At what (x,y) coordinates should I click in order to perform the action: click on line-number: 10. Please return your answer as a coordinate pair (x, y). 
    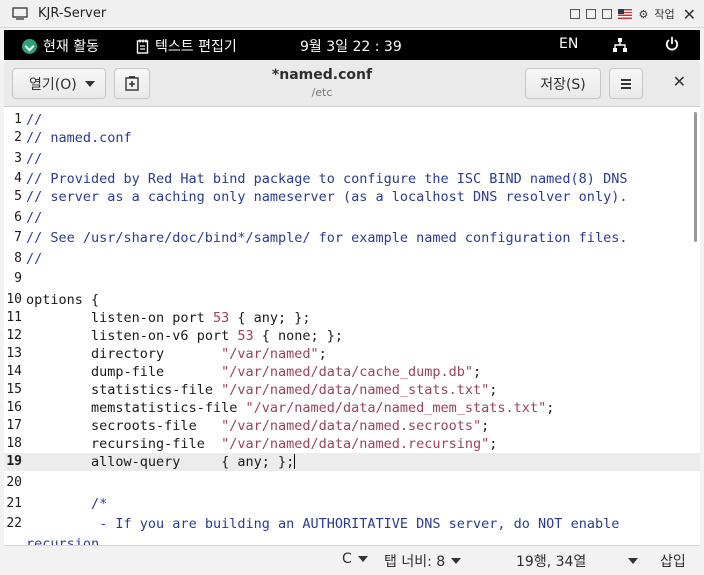
    Looking at the image, I should click on (14, 299).